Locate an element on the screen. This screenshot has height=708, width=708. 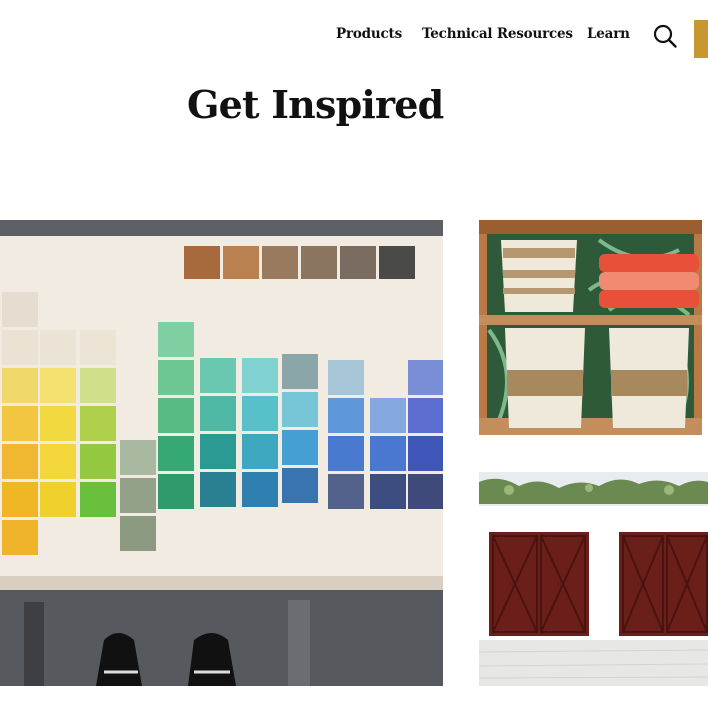
gallery-item-garage is located at coordinates (593, 579).